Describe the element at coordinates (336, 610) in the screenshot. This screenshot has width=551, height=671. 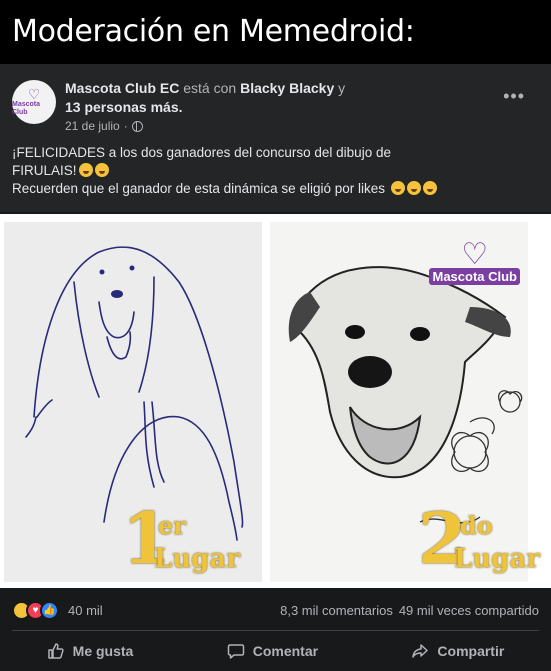
I see `comments-count: 8,3 mil comentarios` at that location.